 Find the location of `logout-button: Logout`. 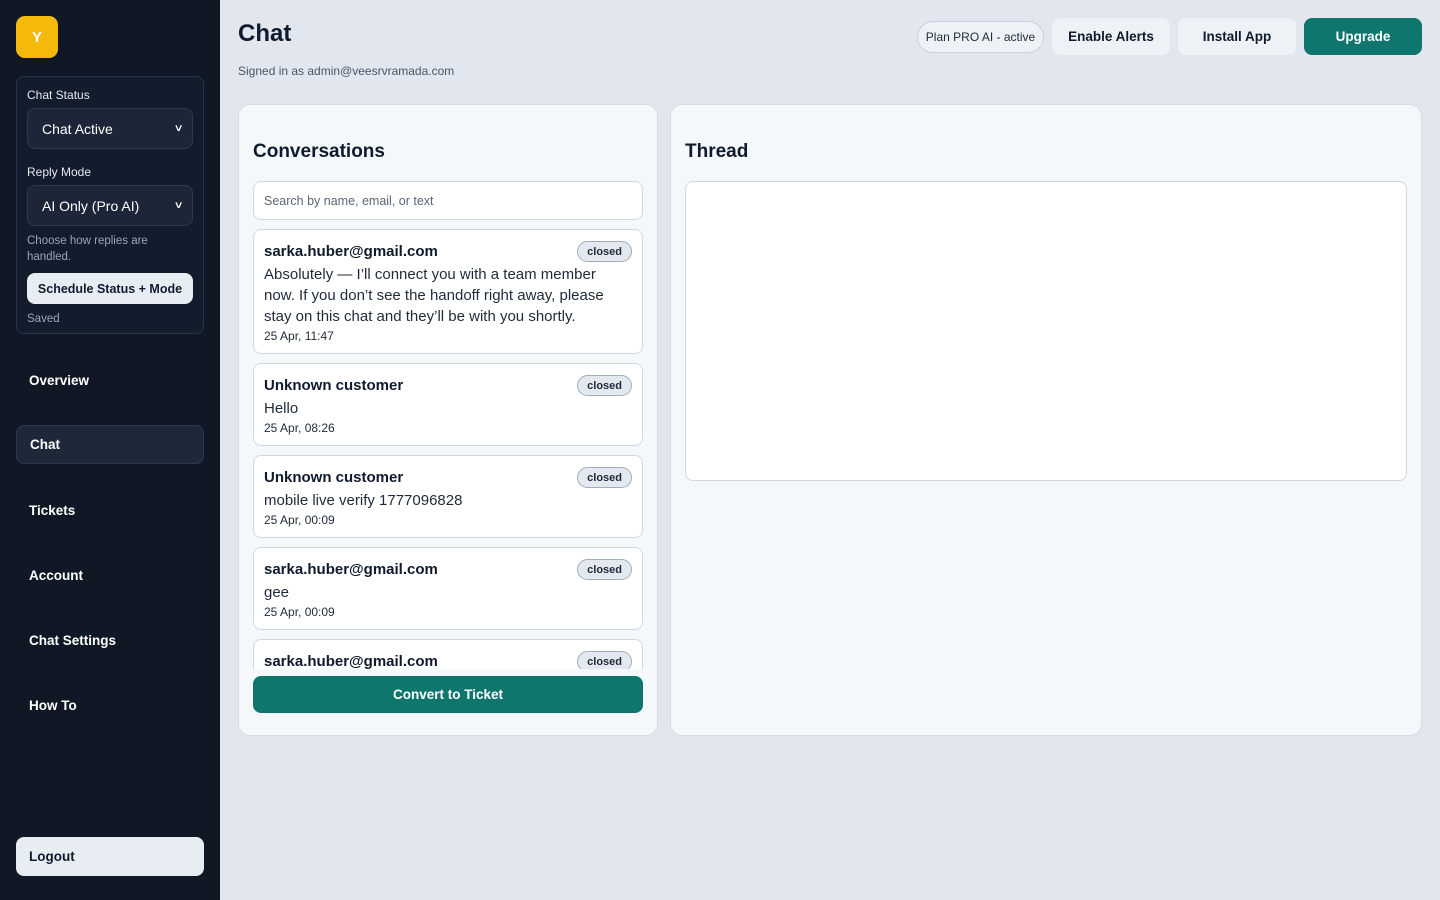

logout-button: Logout is located at coordinates (110, 856).